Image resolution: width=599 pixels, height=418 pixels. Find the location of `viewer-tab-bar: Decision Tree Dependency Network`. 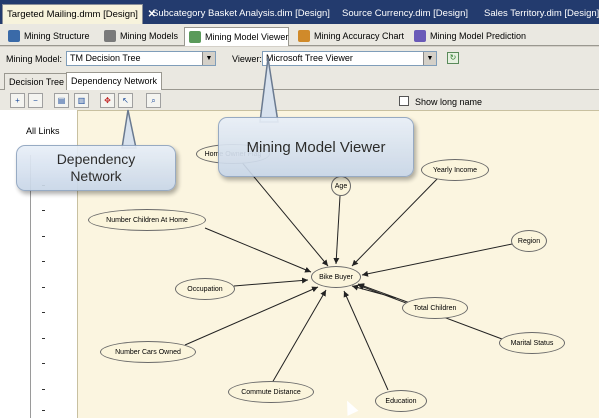

viewer-tab-bar: Decision Tree Dependency Network is located at coordinates (299, 80).